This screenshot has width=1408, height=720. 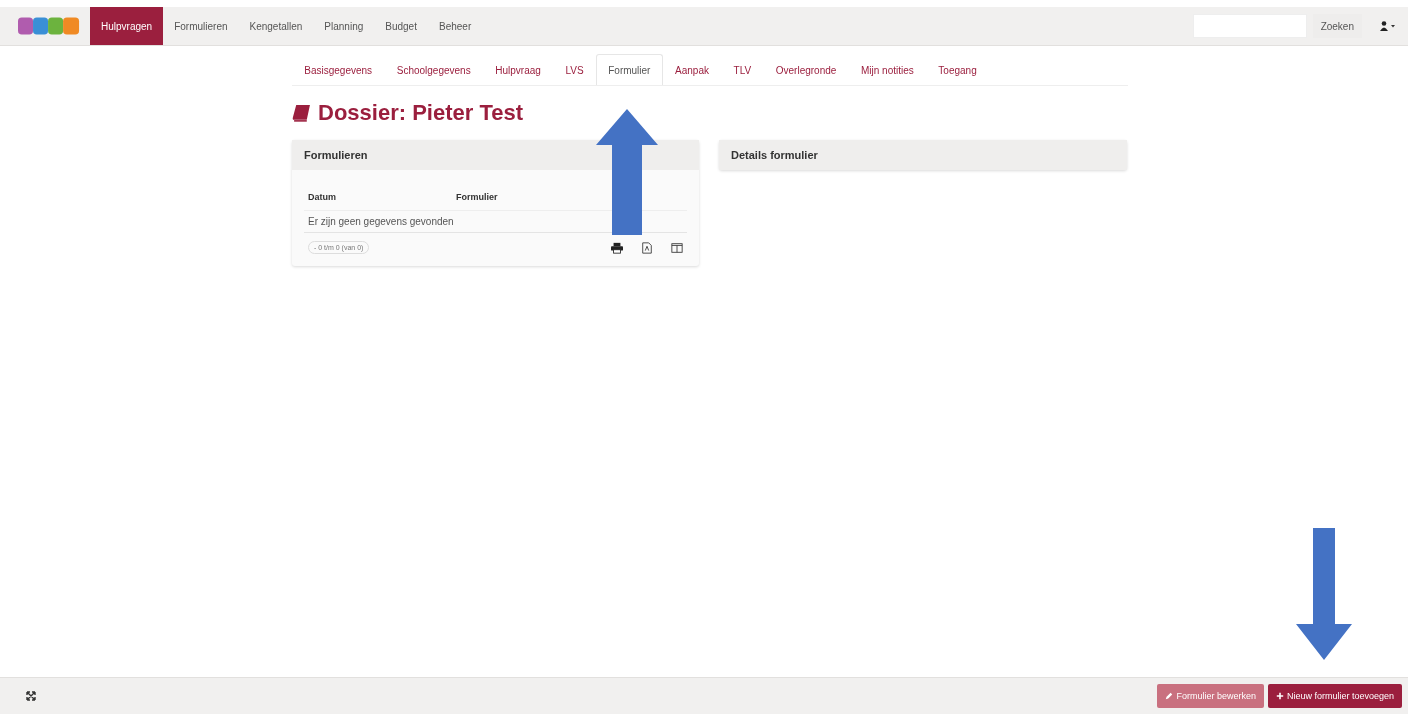 What do you see at coordinates (338, 69) in the screenshot?
I see `tab: Basisgegevens` at bounding box center [338, 69].